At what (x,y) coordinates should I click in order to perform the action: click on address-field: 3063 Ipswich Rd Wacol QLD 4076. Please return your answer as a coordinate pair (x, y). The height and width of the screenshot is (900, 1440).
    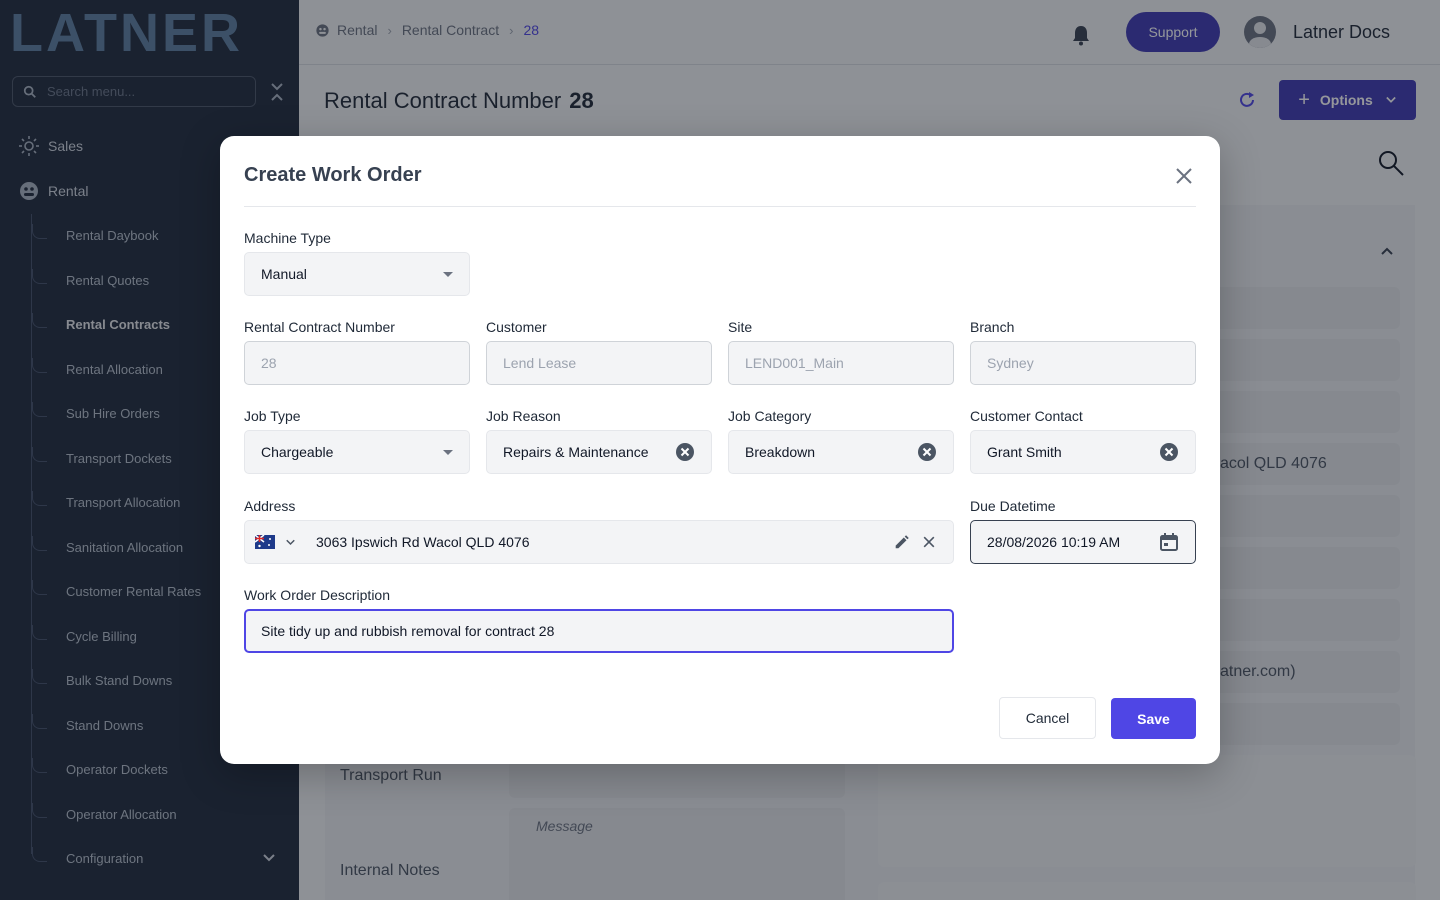
    Looking at the image, I should click on (599, 542).